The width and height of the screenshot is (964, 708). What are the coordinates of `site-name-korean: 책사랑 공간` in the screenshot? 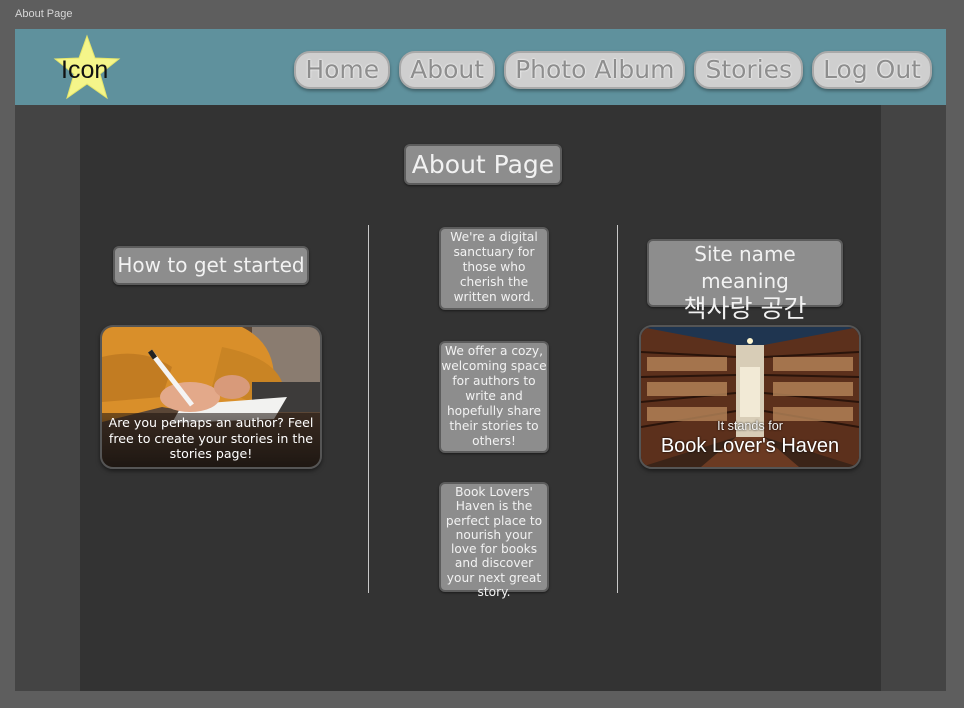 It's located at (745, 308).